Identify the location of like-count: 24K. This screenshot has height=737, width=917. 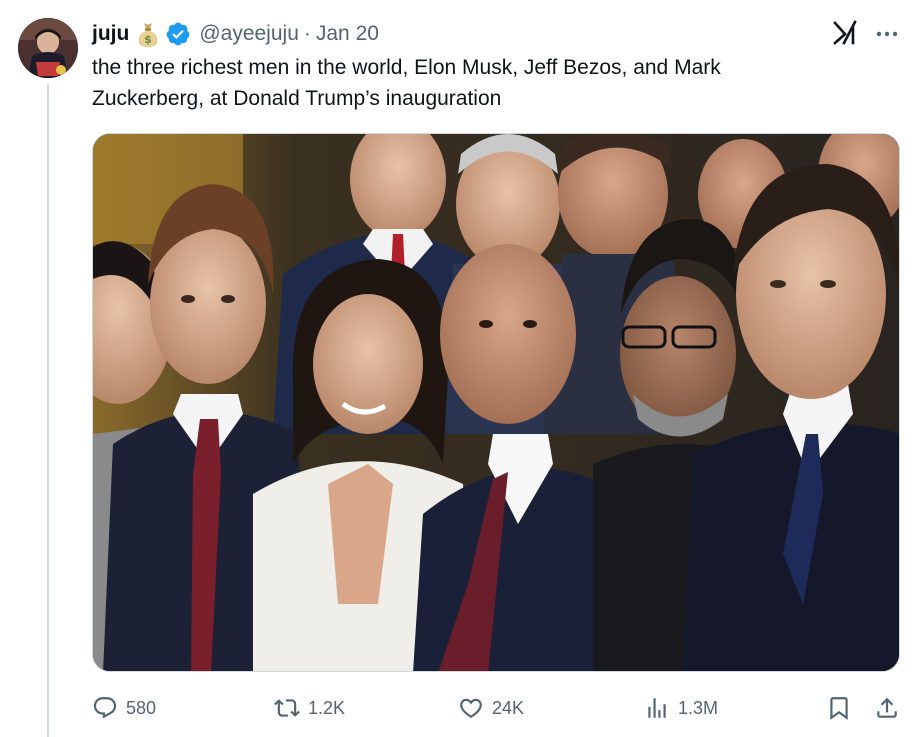
(508, 707).